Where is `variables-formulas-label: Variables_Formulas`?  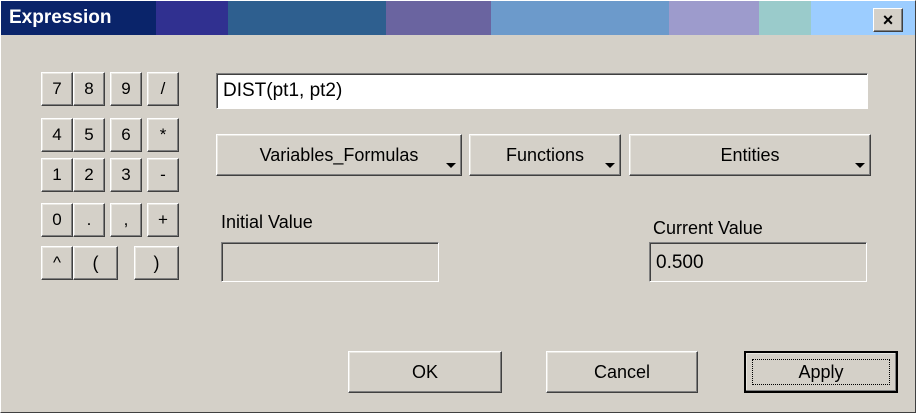 variables-formulas-label: Variables_Formulas is located at coordinates (339, 154).